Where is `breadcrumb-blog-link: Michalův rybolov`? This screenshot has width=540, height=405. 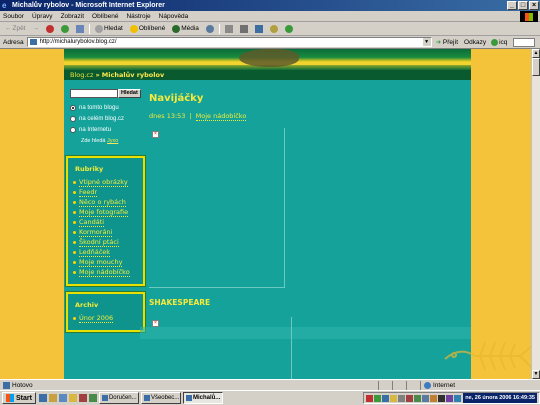
breadcrumb-blog-link: Michalův rybolov is located at coordinates (133, 75).